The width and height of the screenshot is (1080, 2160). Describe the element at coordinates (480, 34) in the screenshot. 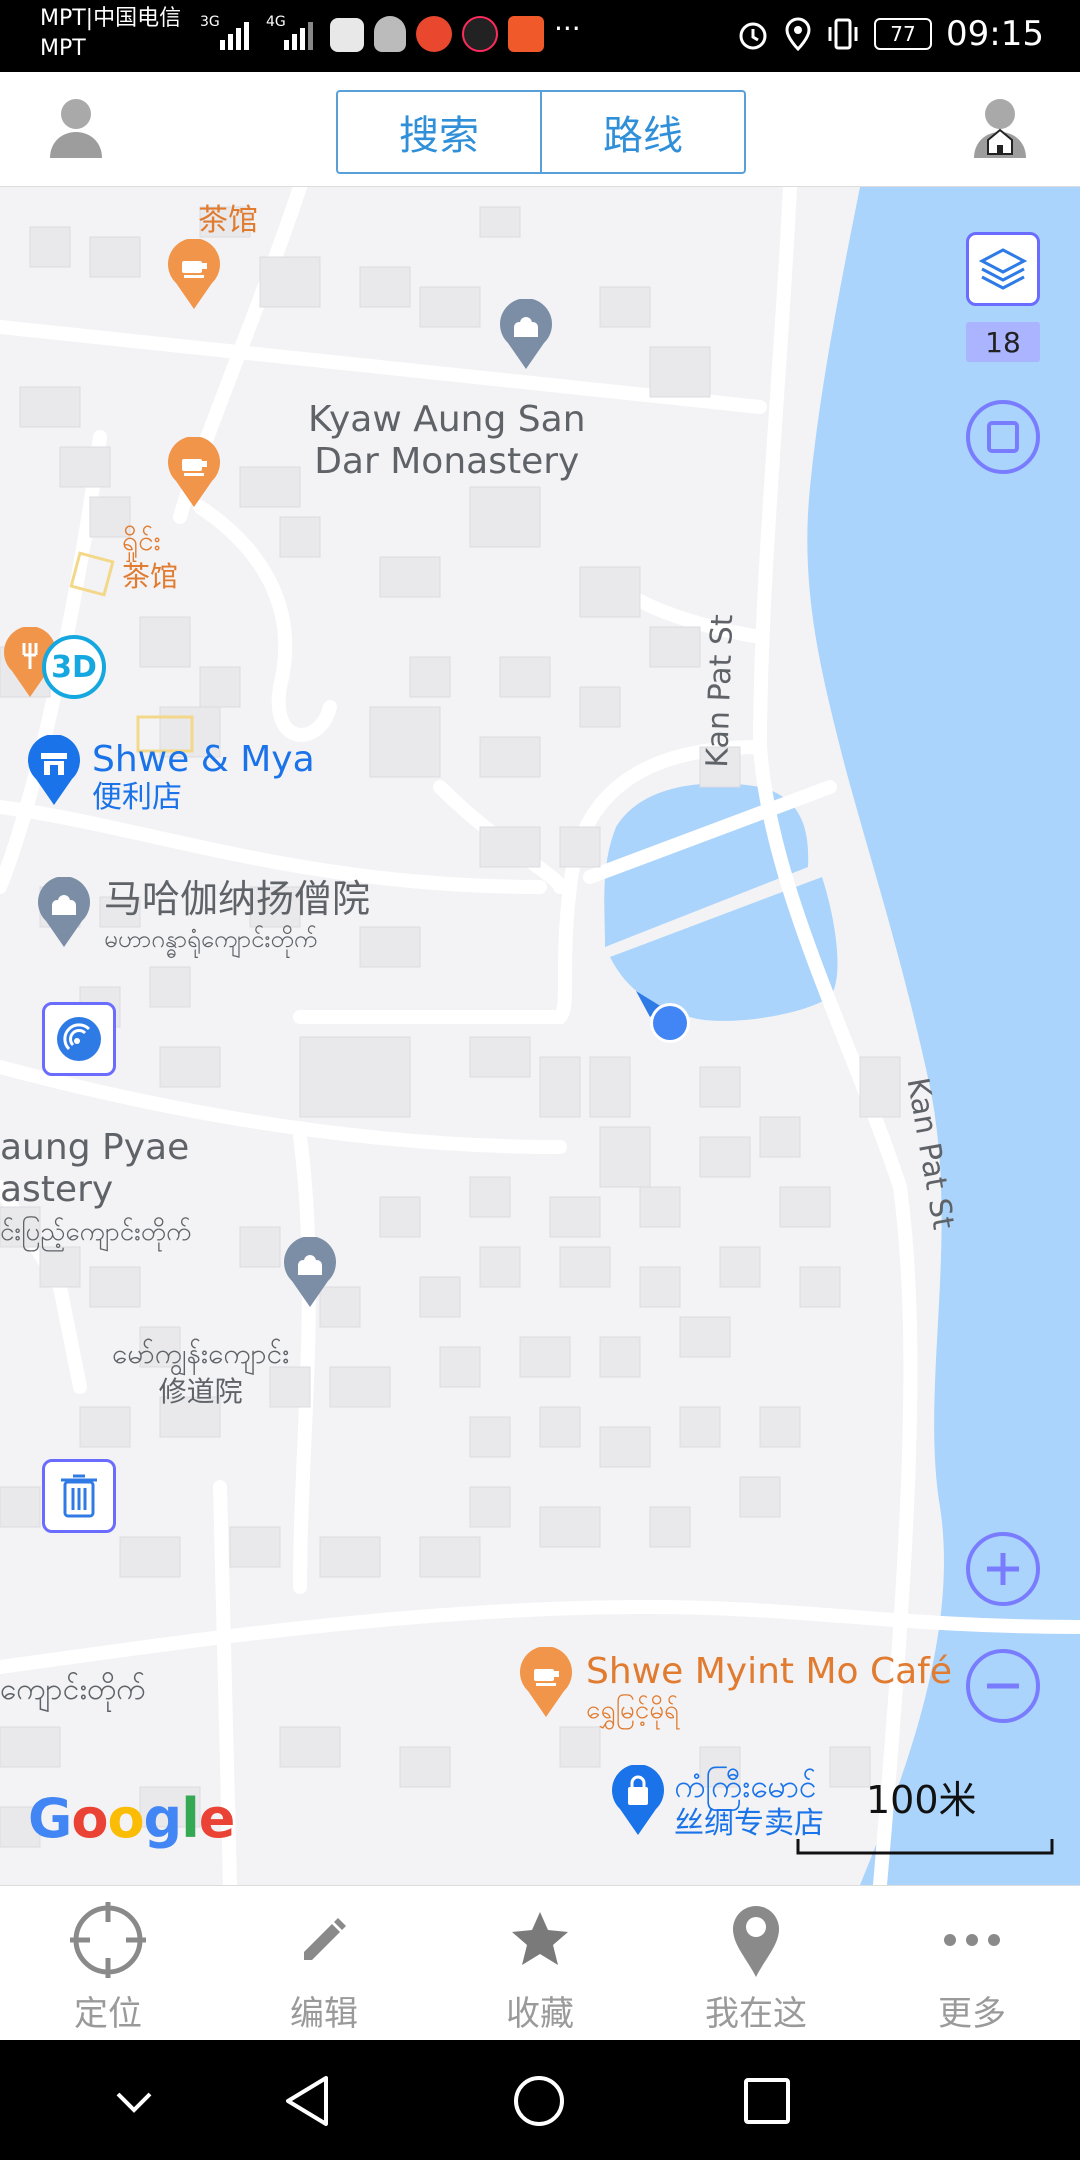

I see `tiktok-icon` at that location.